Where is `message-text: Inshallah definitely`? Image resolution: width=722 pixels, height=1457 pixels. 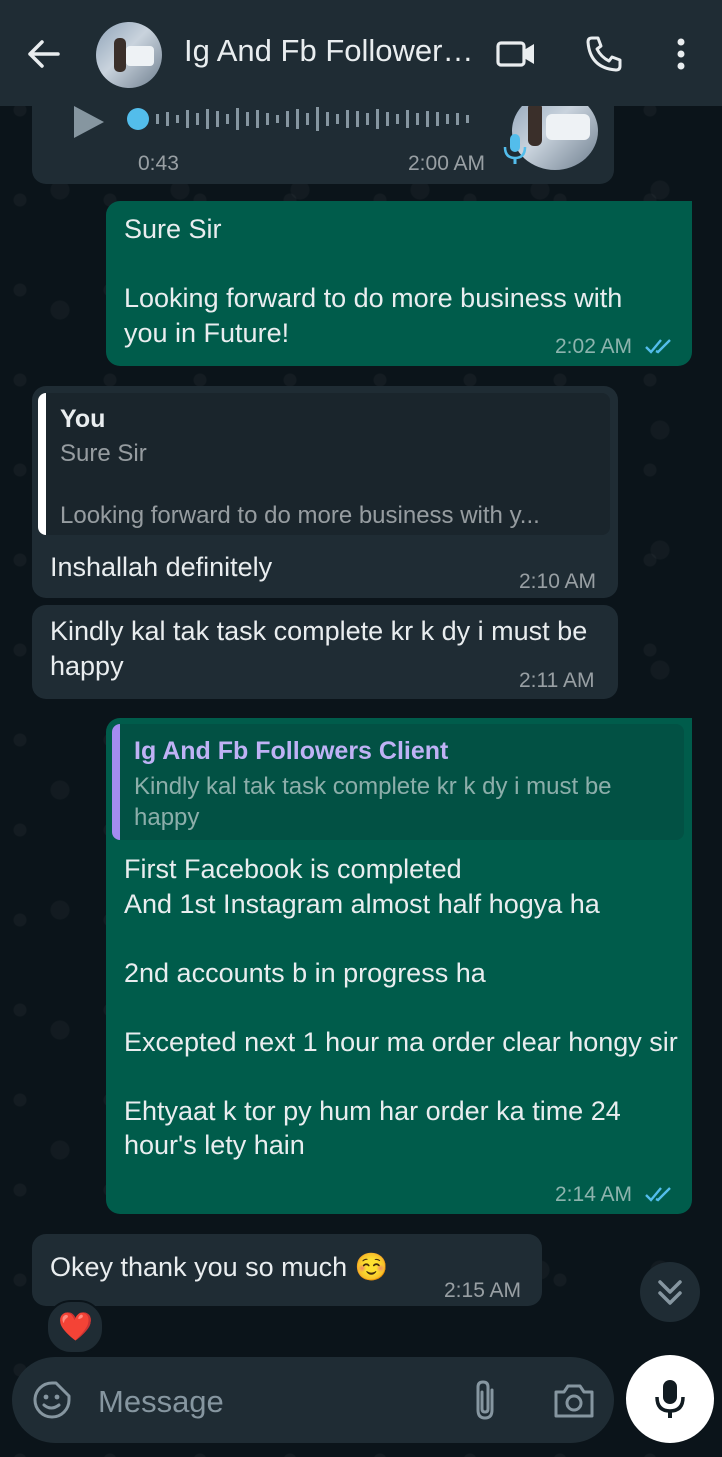
message-text: Inshallah definitely is located at coordinates (161, 567).